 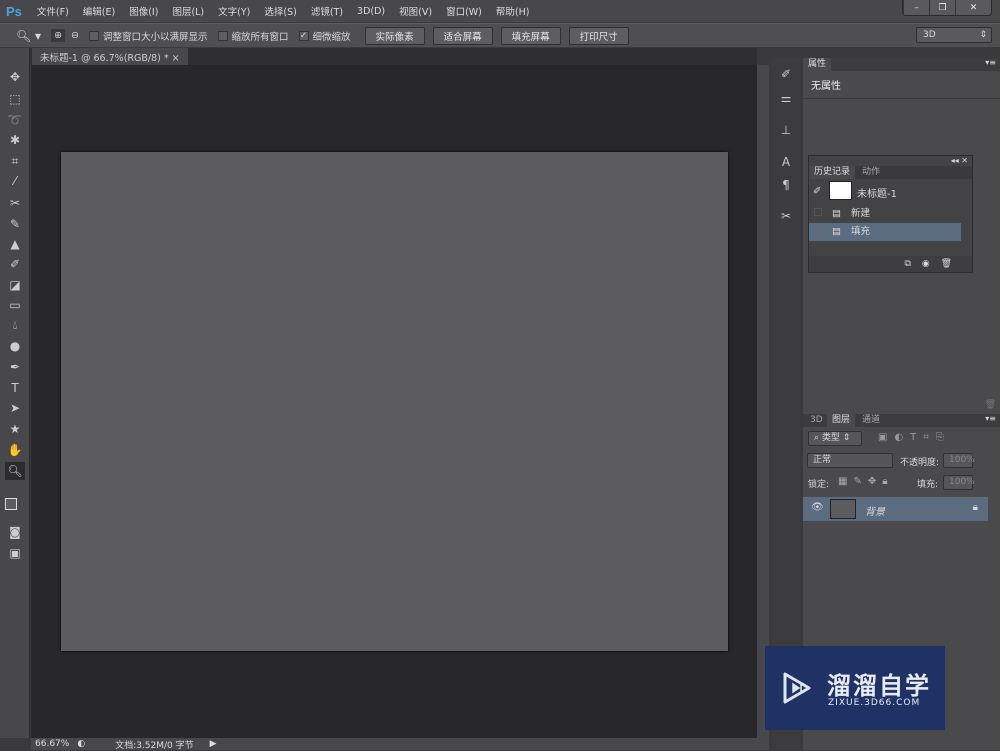 I want to click on zoom-tool-preset-icon: 🔍︎ ▾, so click(x=28, y=36).